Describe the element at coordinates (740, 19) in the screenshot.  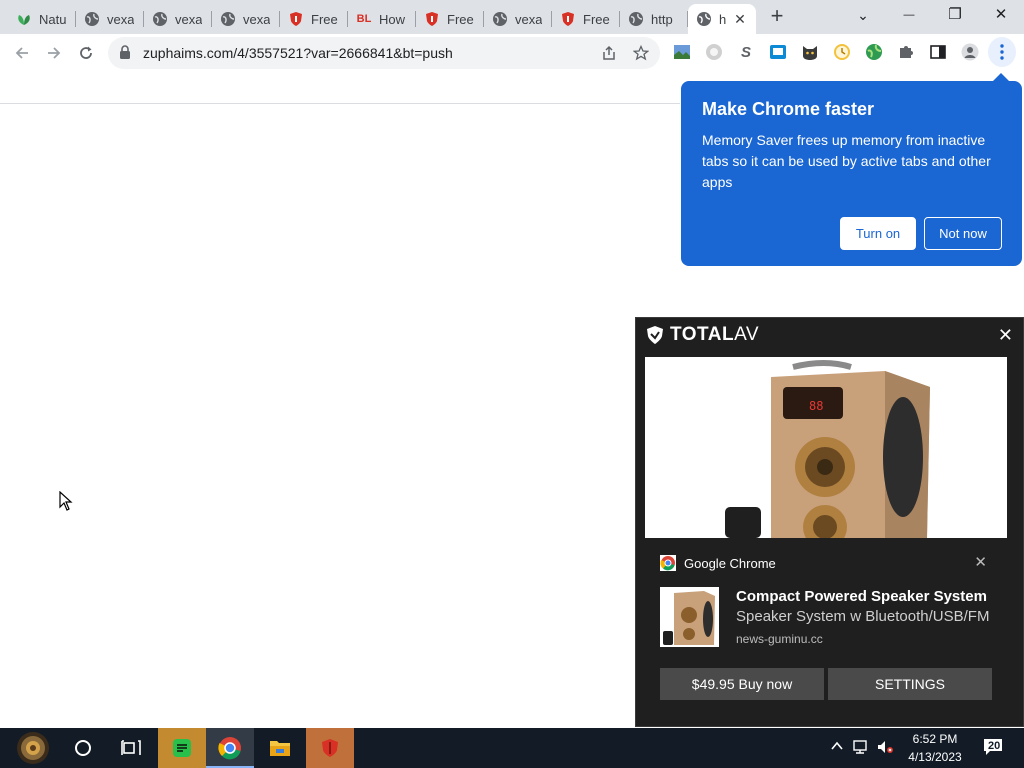
I see `tab-close-icon: ✕` at that location.